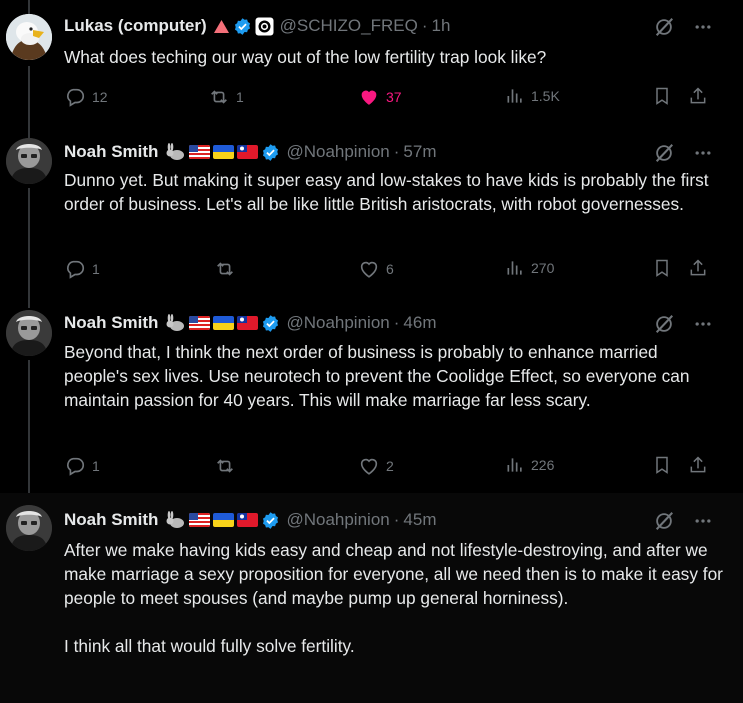  I want to click on tweet-header: Noah Smith @Noahpinion · 46m, so click(250, 323).